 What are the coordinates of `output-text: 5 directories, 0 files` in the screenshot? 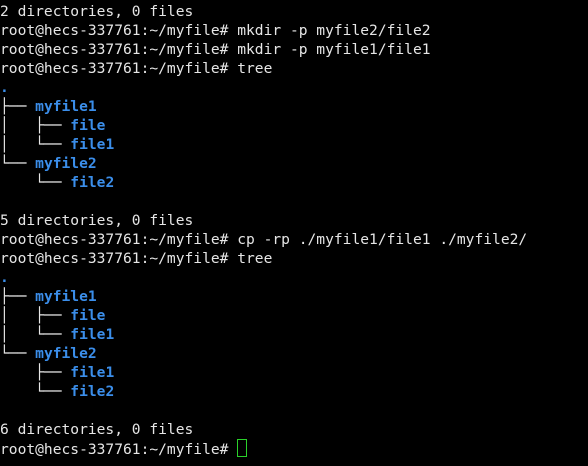 It's located at (97, 220).